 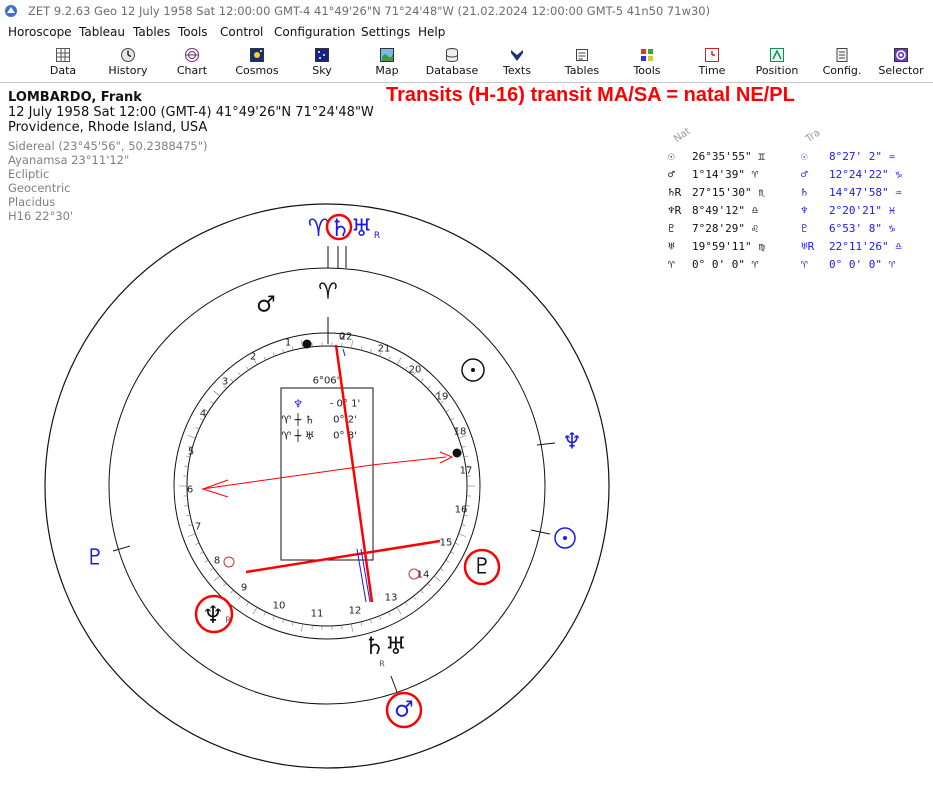 I want to click on transit-glyph: ♄, so click(x=804, y=192).